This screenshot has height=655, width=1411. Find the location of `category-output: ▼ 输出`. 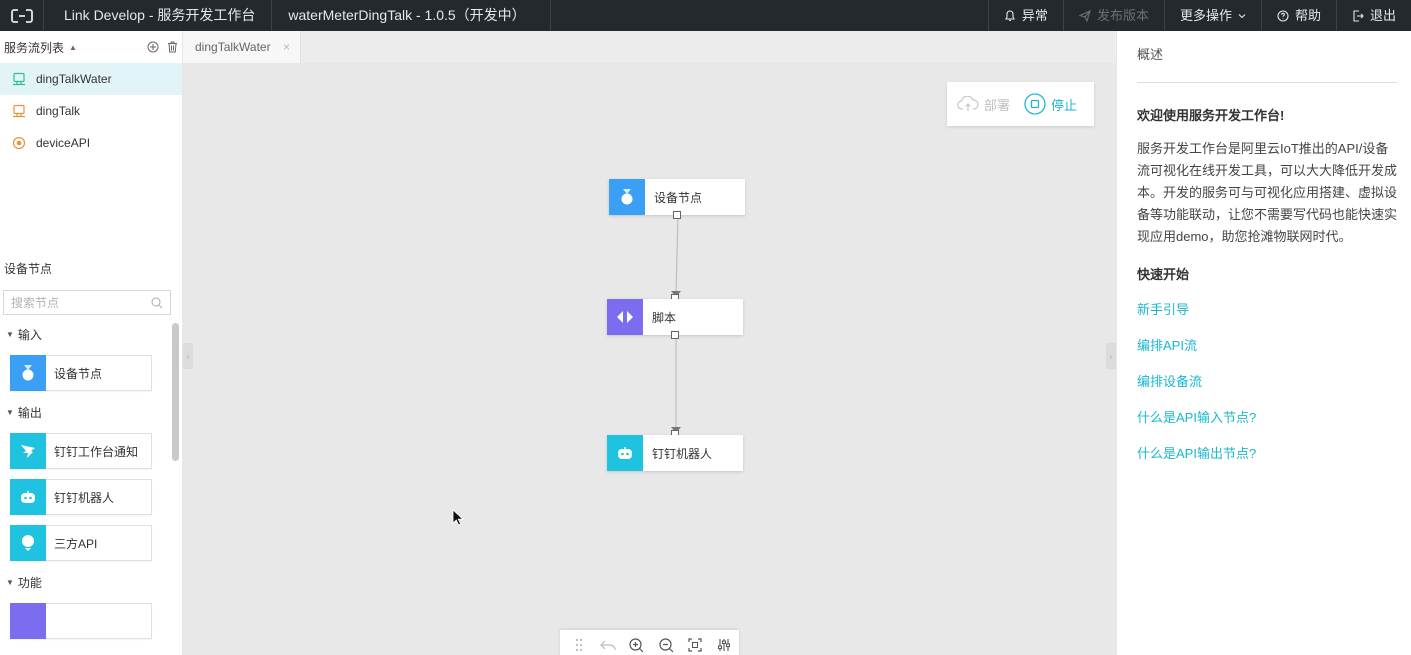

category-output: ▼ 输出 is located at coordinates (91, 412).